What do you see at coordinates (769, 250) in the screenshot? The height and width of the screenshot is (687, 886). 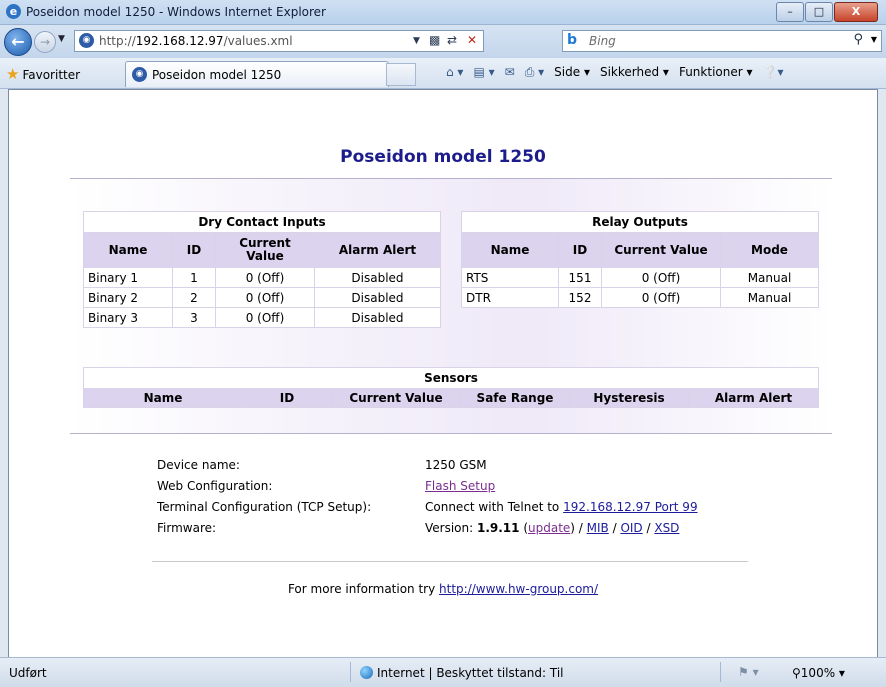 I see `column-header: Mode` at bounding box center [769, 250].